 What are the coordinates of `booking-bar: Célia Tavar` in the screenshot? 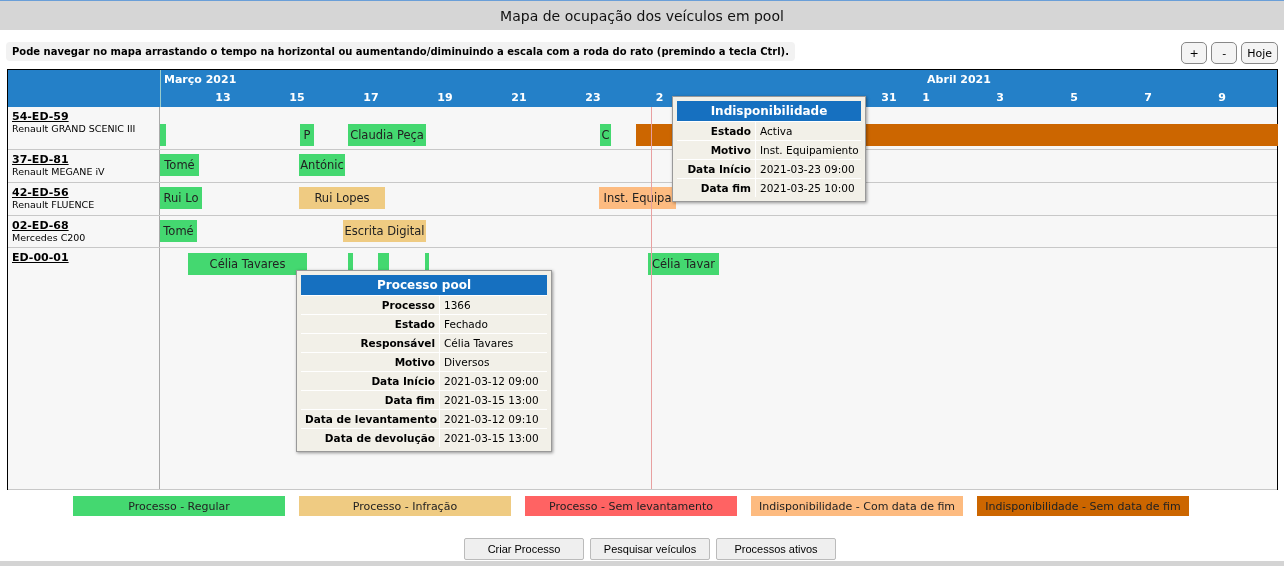 It's located at (683, 264).